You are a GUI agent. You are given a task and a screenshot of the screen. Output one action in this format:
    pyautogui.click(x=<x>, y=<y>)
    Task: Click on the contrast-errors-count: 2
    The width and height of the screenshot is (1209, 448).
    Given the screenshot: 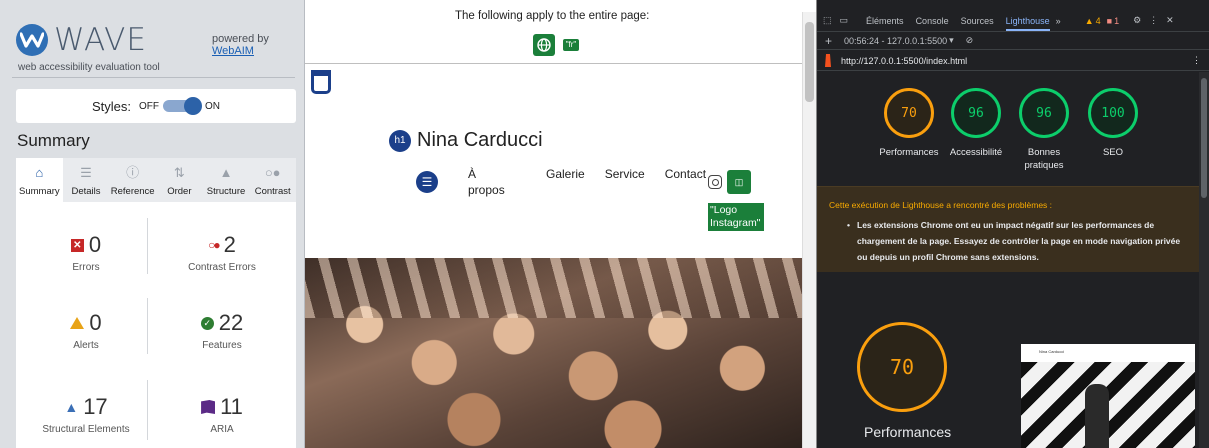 What is the action you would take?
    pyautogui.click(x=229, y=244)
    